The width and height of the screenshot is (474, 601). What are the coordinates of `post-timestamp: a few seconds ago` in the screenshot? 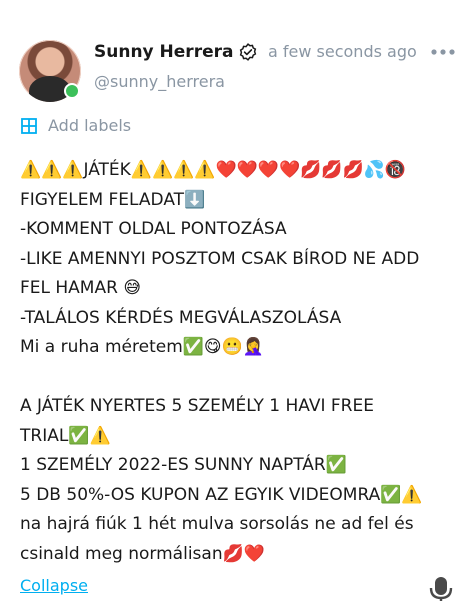 It's located at (342, 51).